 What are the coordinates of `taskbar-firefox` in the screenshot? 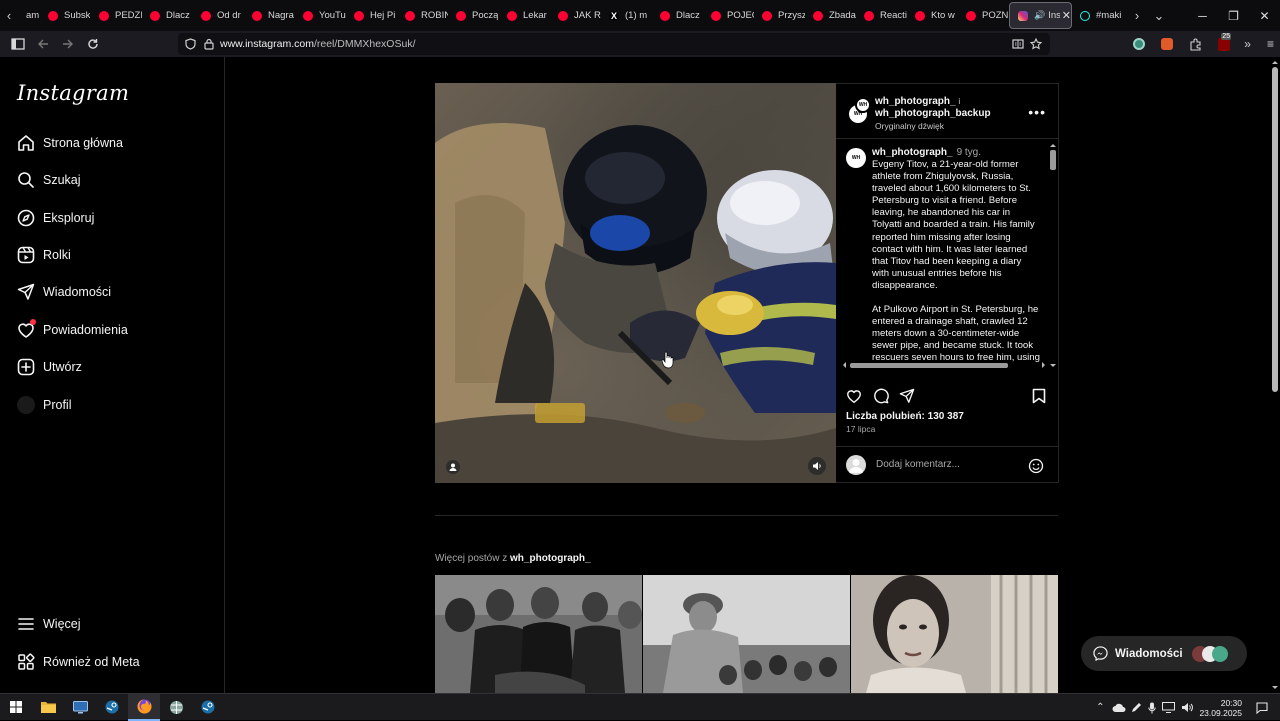 It's located at (144, 707).